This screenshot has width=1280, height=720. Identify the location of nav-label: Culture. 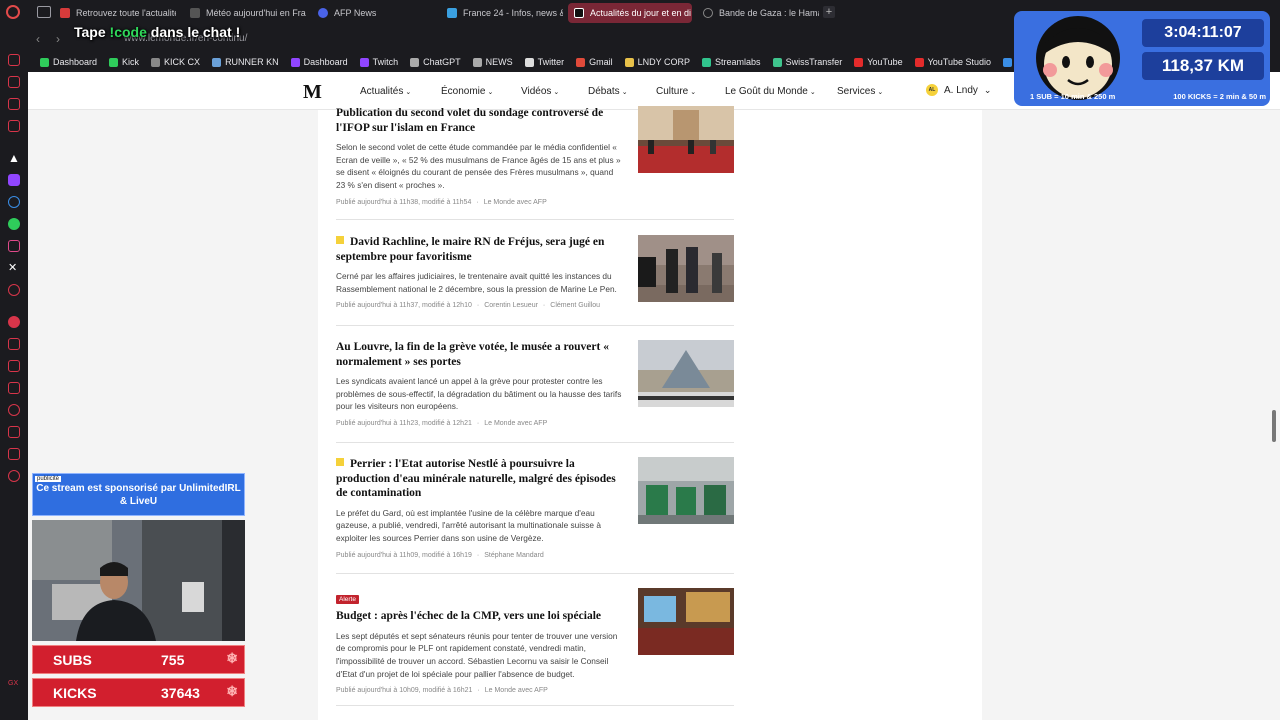
(672, 91).